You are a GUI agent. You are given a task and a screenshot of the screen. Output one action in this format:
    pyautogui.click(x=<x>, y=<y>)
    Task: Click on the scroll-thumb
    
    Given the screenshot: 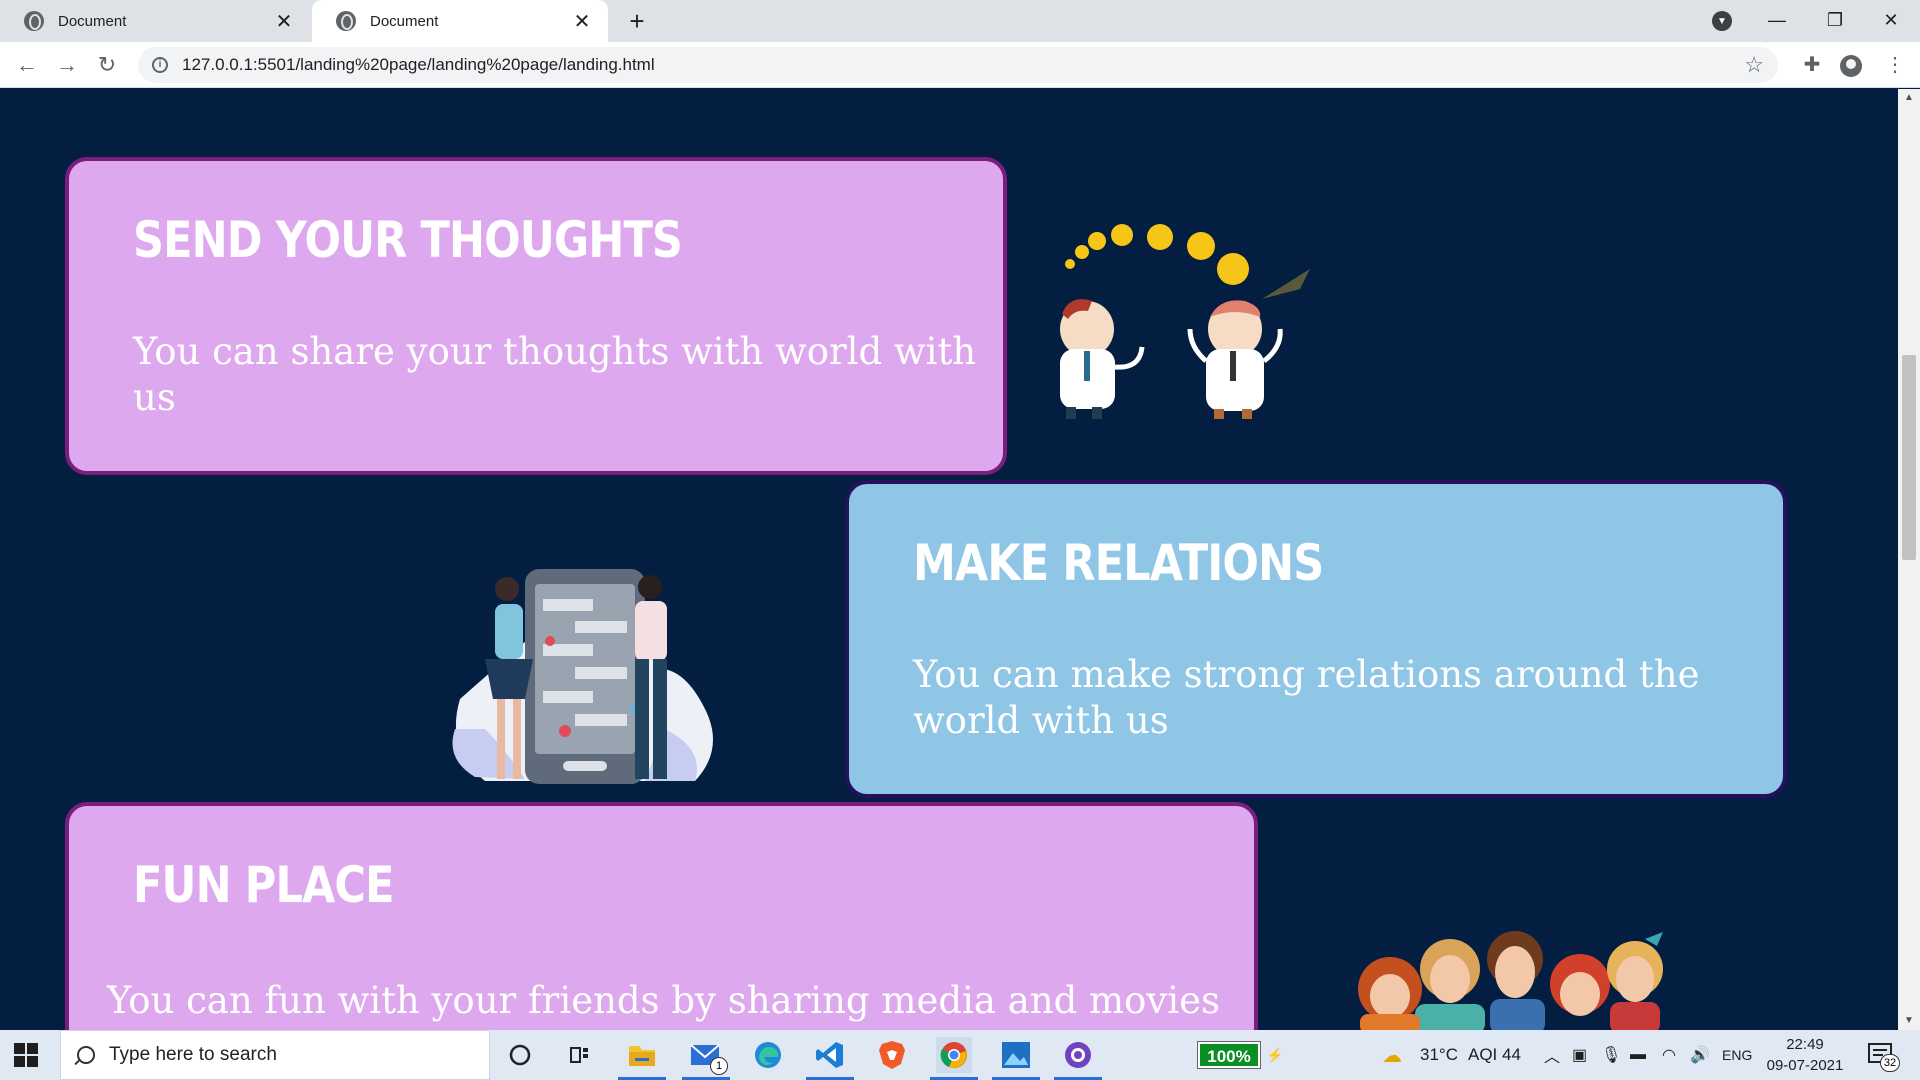 What is the action you would take?
    pyautogui.click(x=1909, y=457)
    